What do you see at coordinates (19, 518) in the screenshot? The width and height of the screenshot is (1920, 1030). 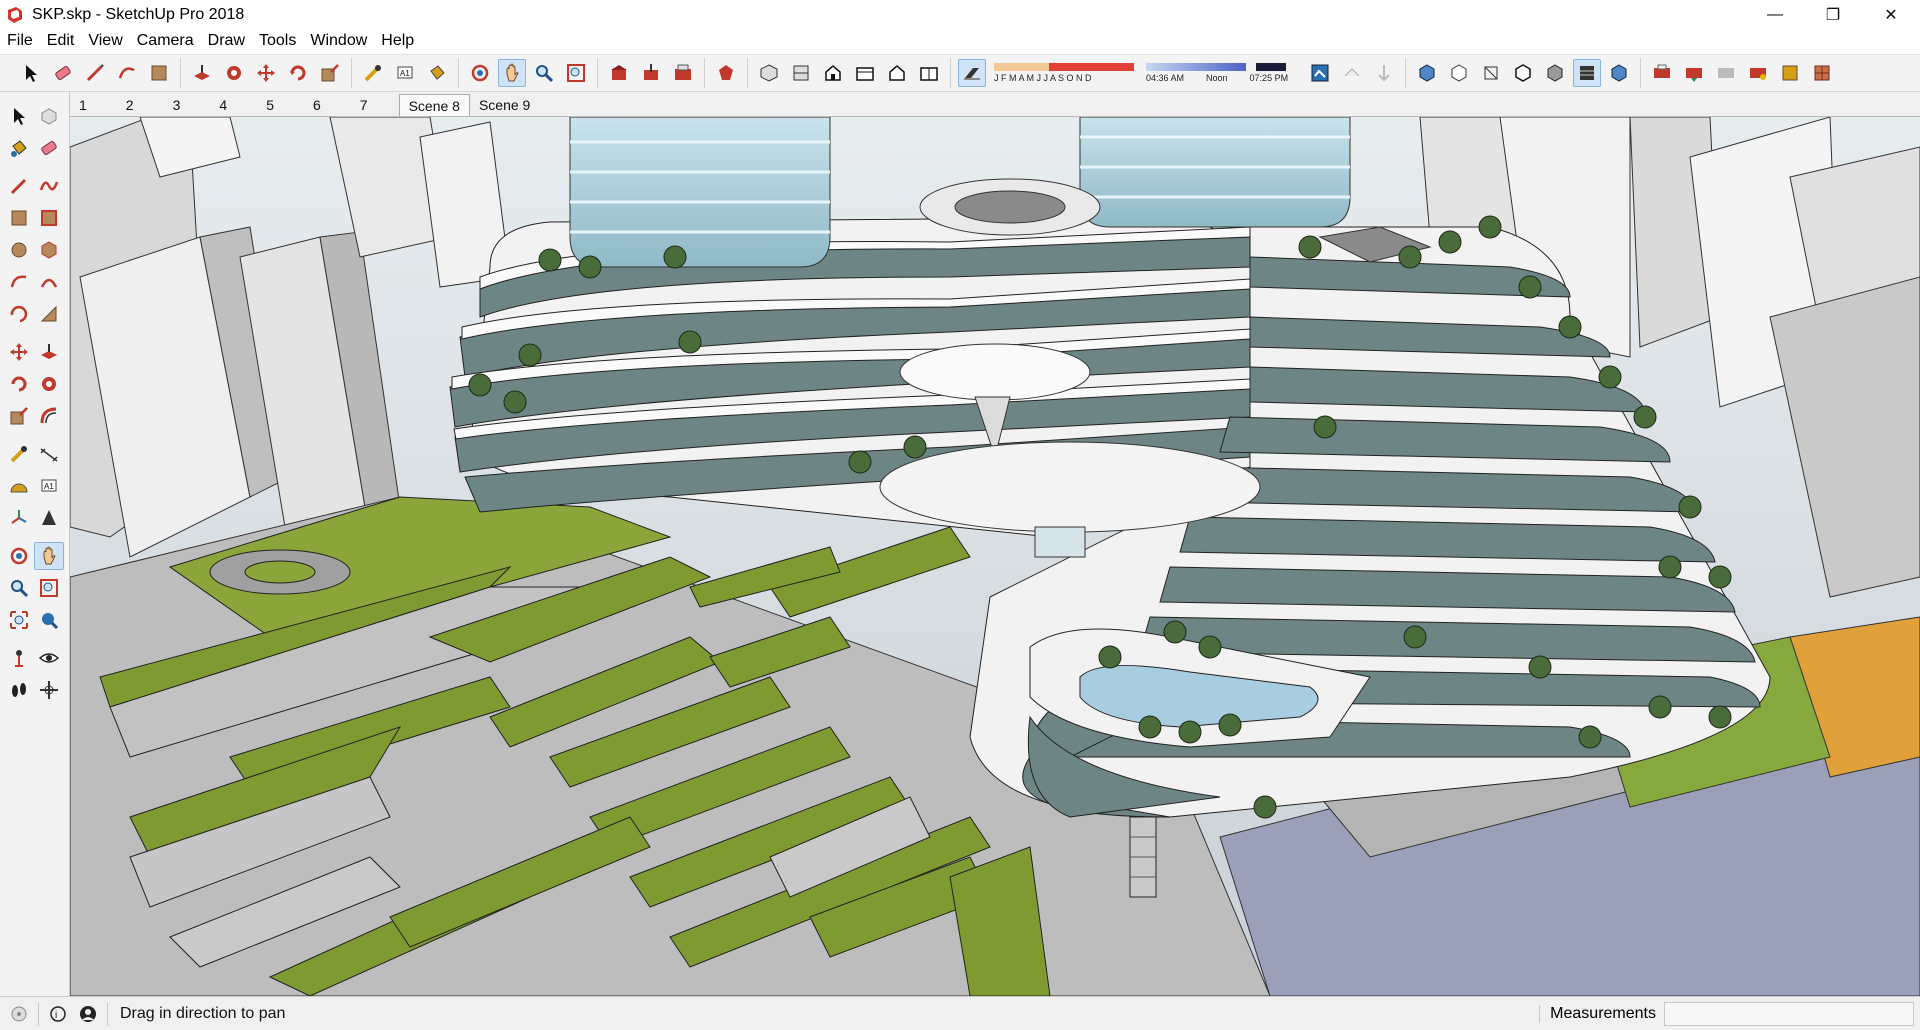 I see `axes-icon` at bounding box center [19, 518].